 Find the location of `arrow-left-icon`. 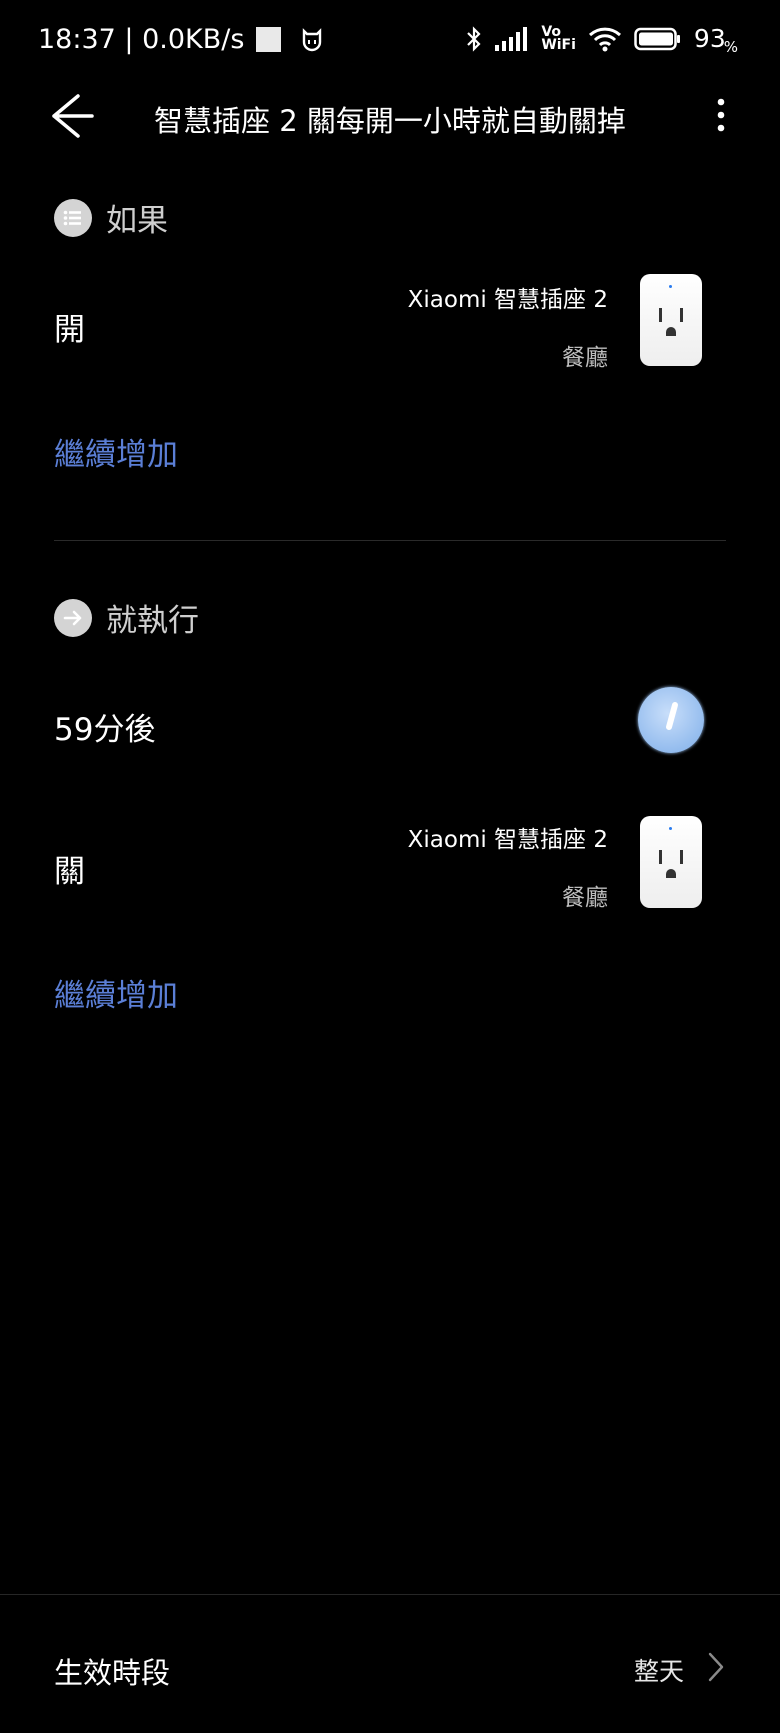

arrow-left-icon is located at coordinates (73, 116).